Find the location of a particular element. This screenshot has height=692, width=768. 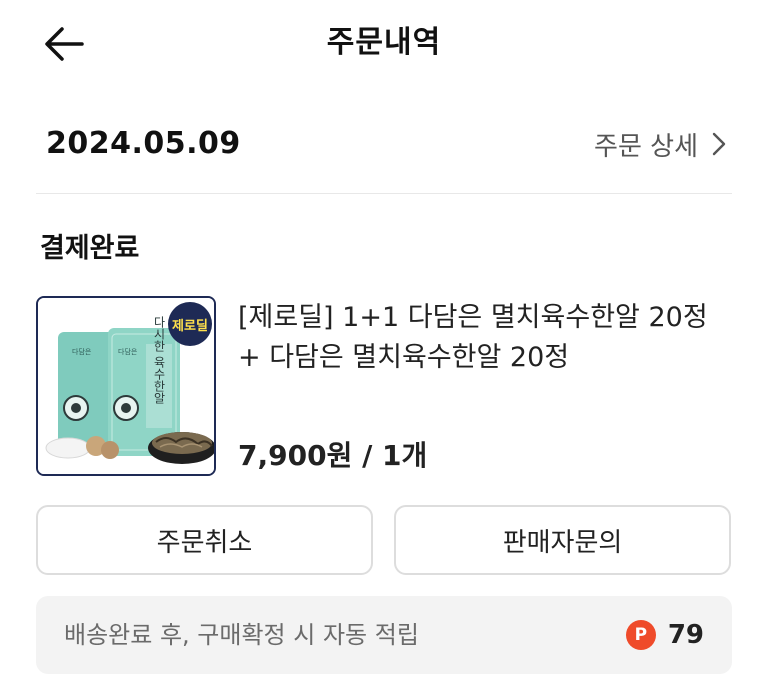

points-description: 배송완료 후, 구매확정 시 자동 적립 is located at coordinates (241, 635).